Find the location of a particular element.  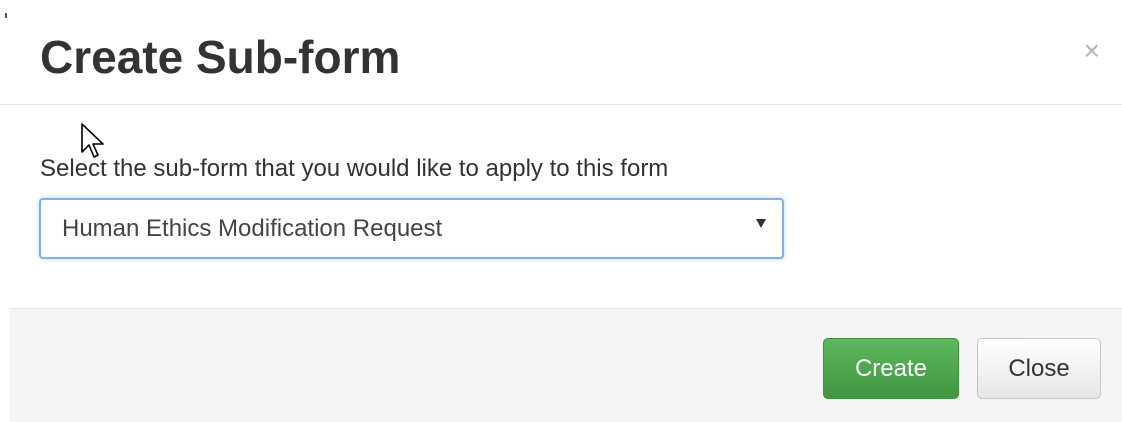

close-button: Close is located at coordinates (1039, 368).